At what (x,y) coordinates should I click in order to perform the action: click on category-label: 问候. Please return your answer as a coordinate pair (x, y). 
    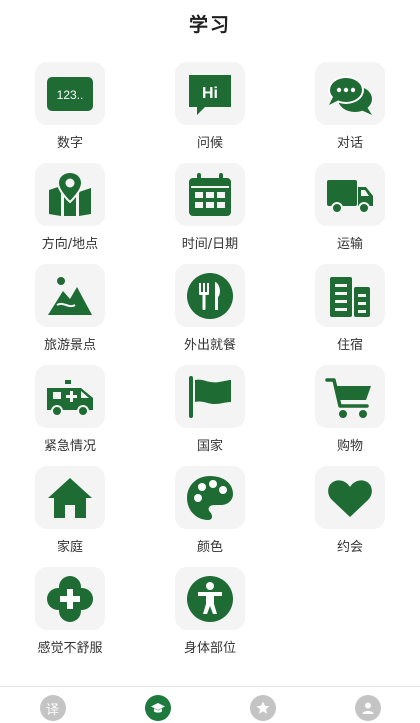
    Looking at the image, I should click on (209, 143).